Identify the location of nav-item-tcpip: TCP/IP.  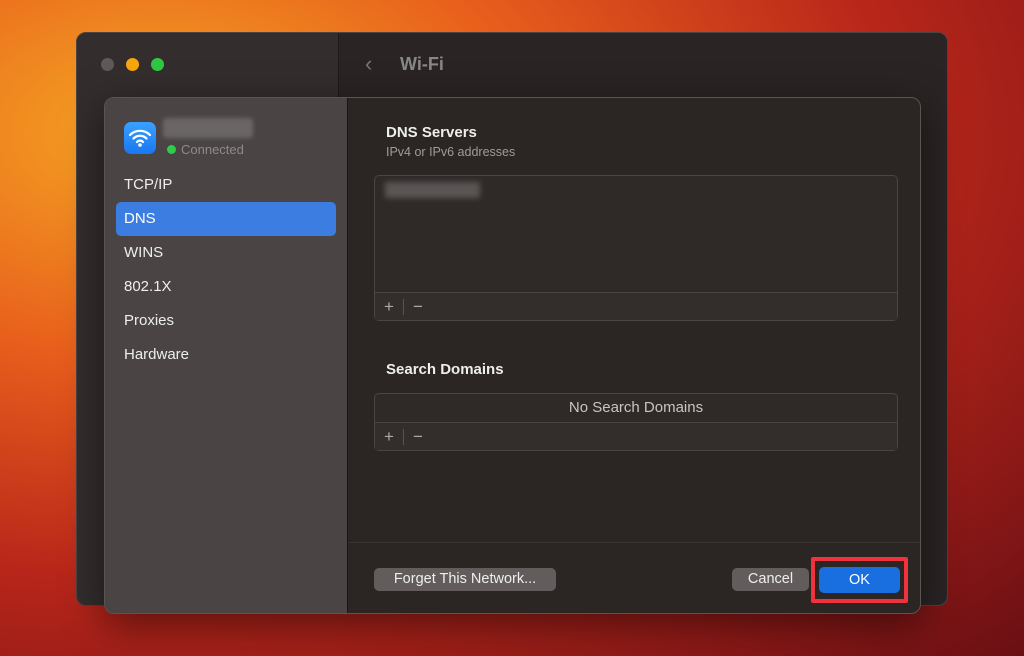
(226, 185).